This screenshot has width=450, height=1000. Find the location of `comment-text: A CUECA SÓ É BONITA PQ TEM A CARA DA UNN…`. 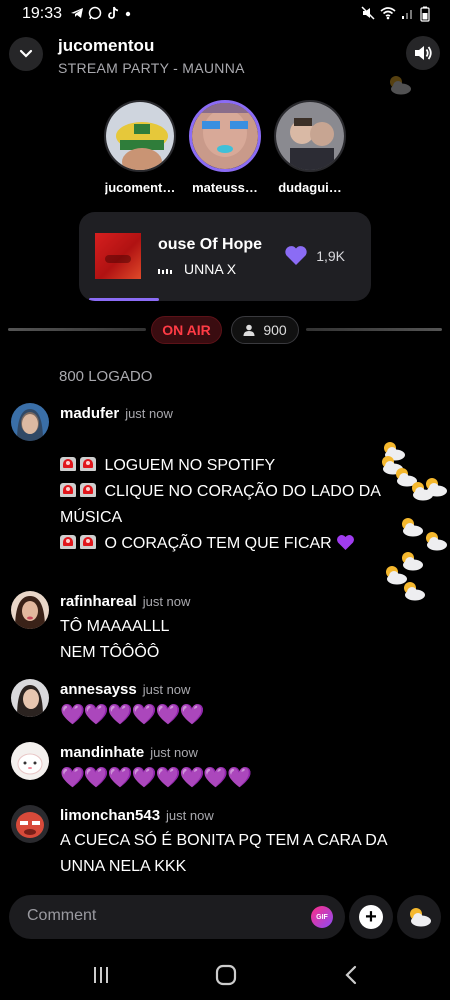

comment-text: A CUECA SÓ É BONITA PQ TEM A CARA DA UNN… is located at coordinates (224, 854).